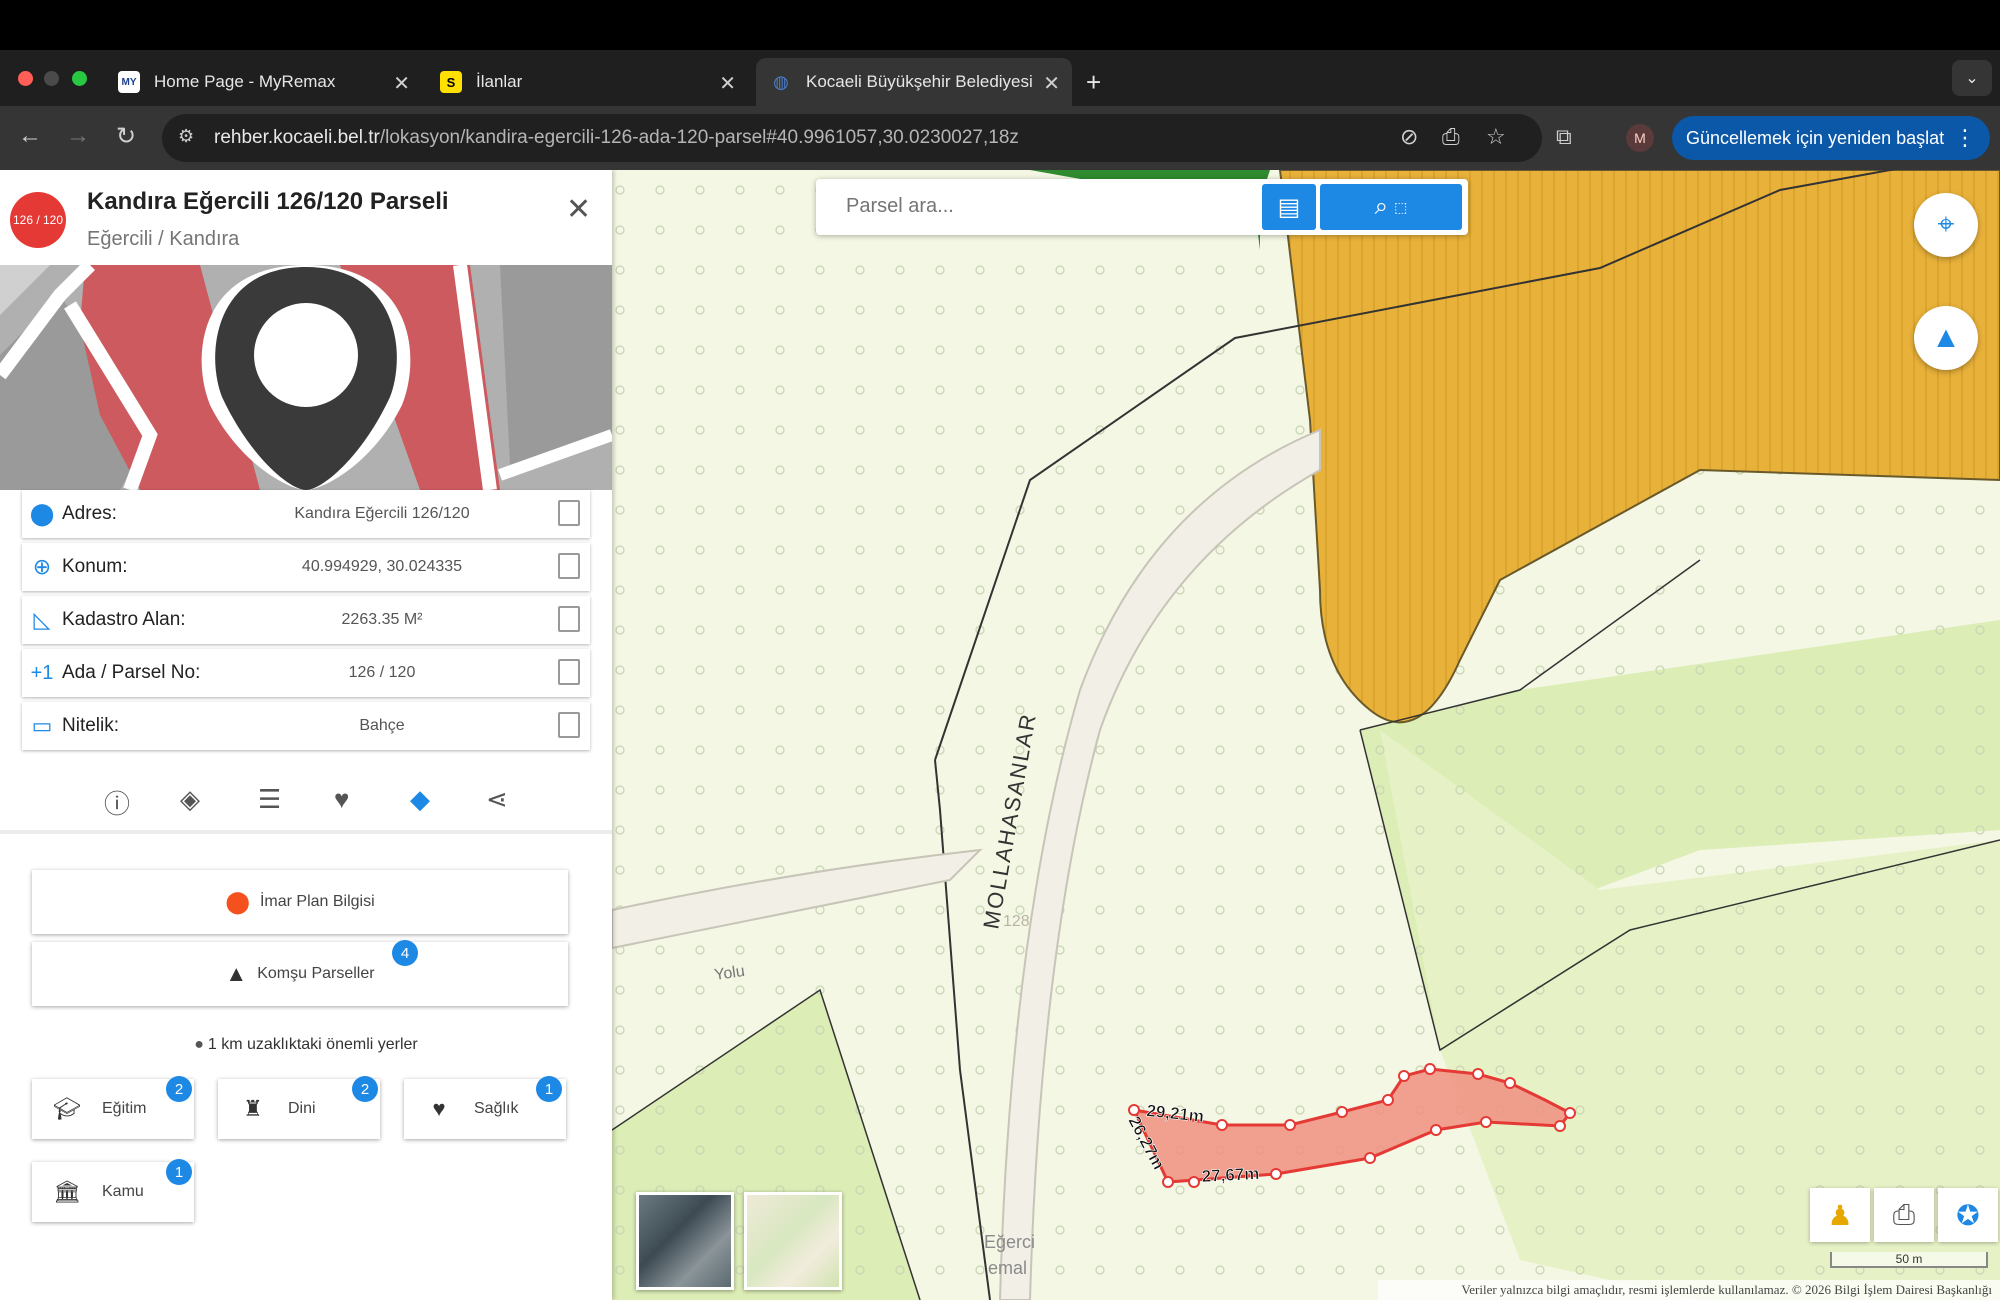 The image size is (2000, 1300). I want to click on parcel-no-label: Ada / Parsel No:, so click(131, 672).